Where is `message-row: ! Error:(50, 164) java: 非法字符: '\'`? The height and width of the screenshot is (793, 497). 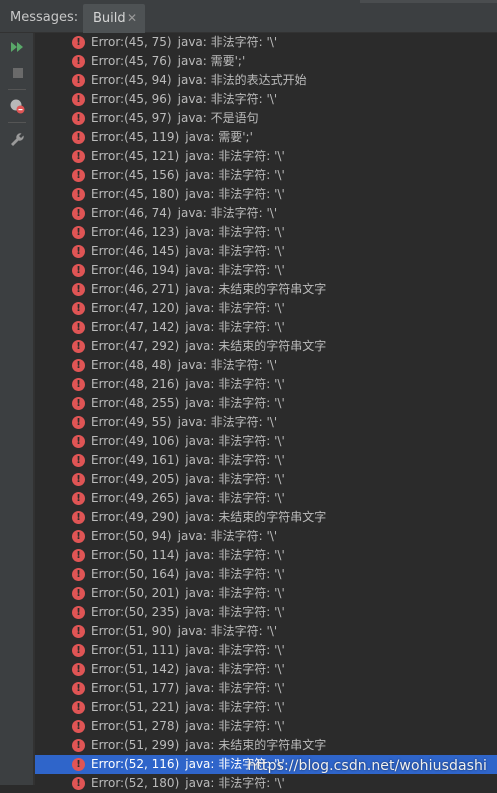 message-row: ! Error:(50, 164) java: 非法字符: '\' is located at coordinates (266, 574).